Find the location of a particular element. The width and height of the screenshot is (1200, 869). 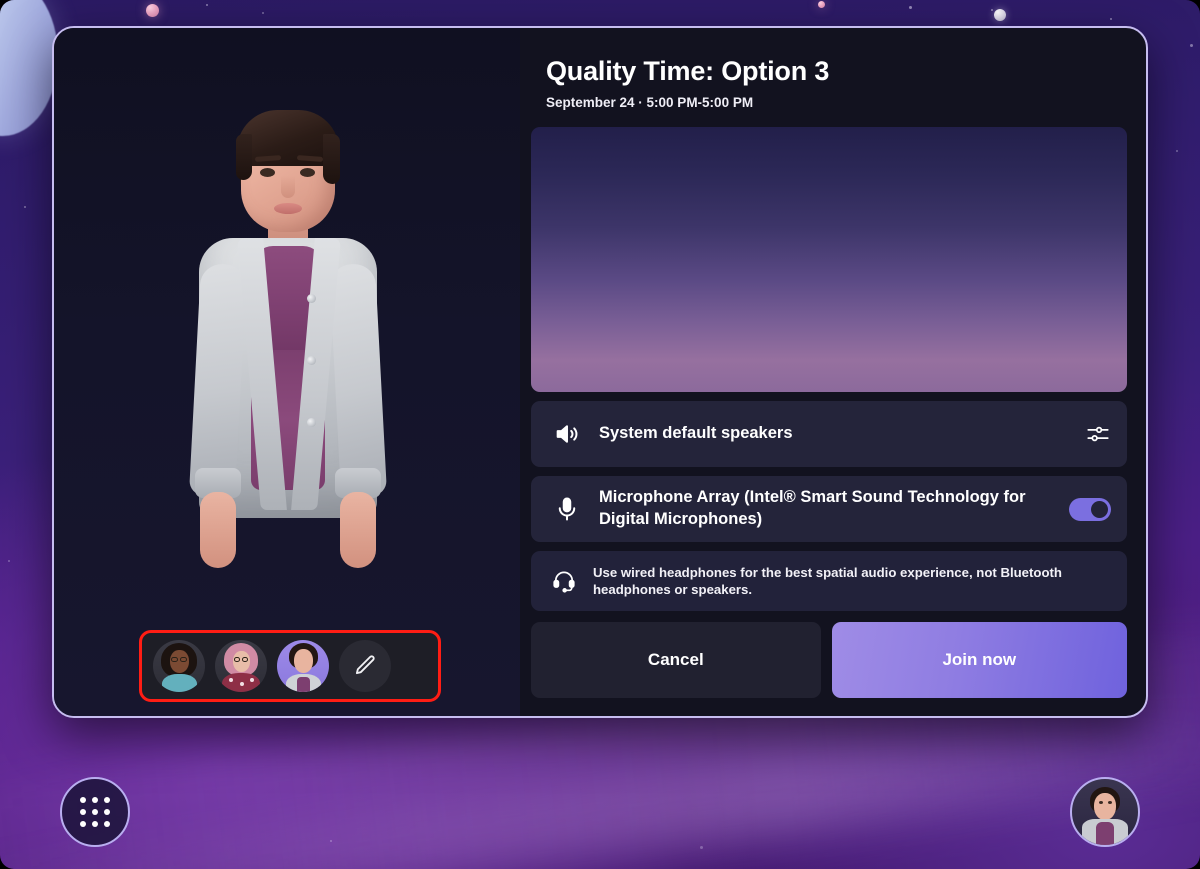

microphone-icon is located at coordinates (567, 509).